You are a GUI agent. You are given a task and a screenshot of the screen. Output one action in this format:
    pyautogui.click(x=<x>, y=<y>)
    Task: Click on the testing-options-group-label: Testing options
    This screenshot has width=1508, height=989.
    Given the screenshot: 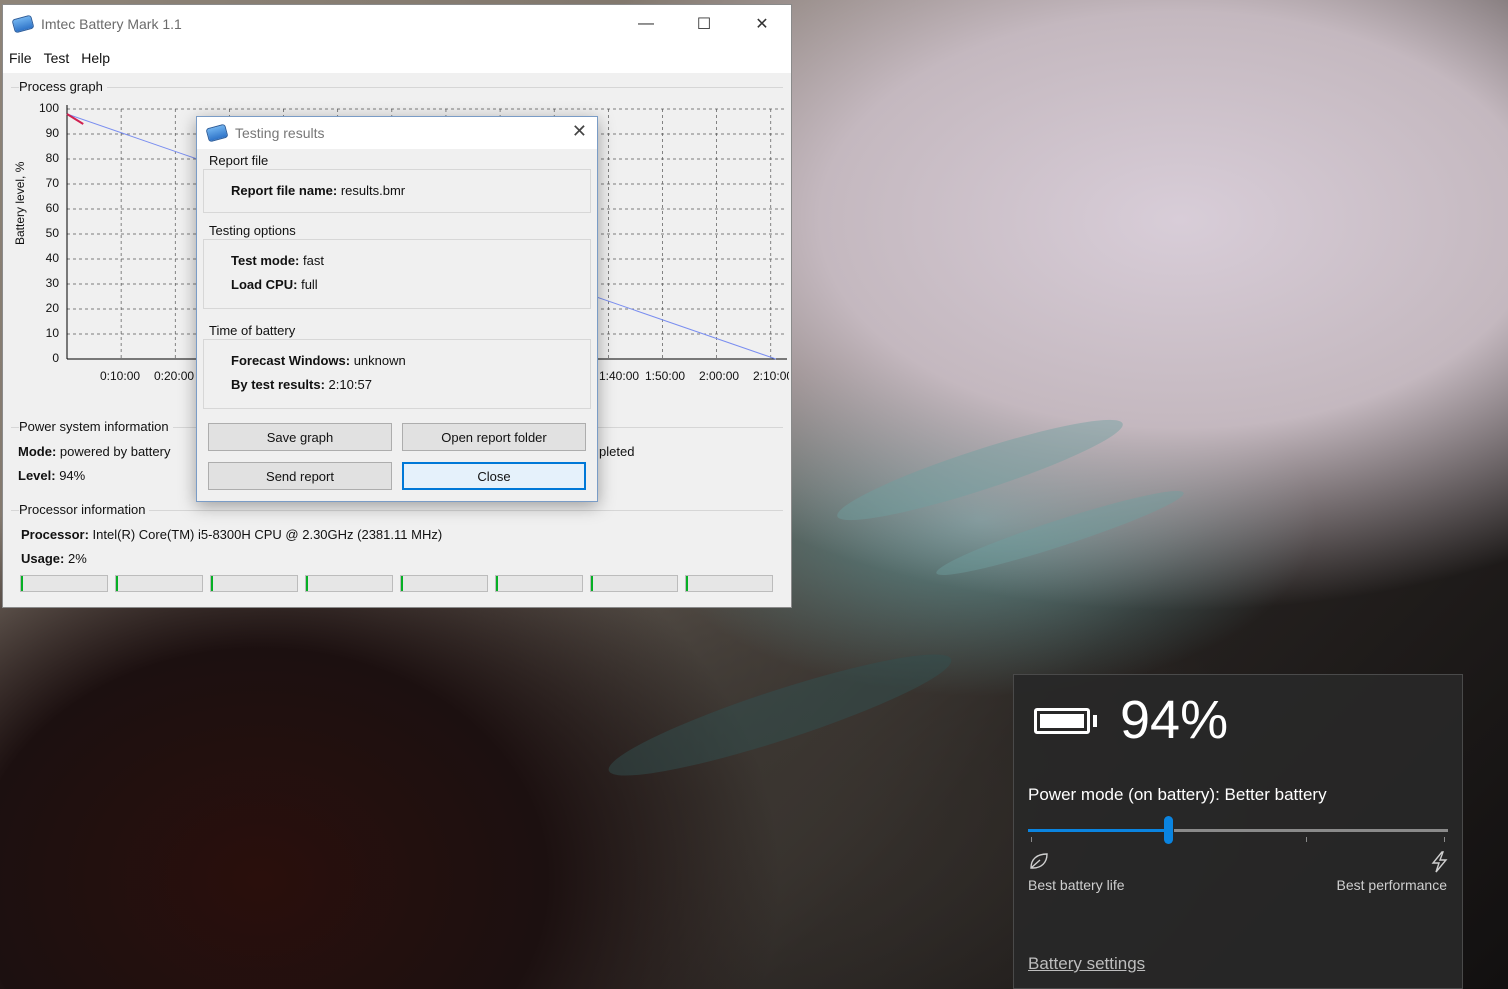 What is the action you would take?
    pyautogui.click(x=252, y=230)
    